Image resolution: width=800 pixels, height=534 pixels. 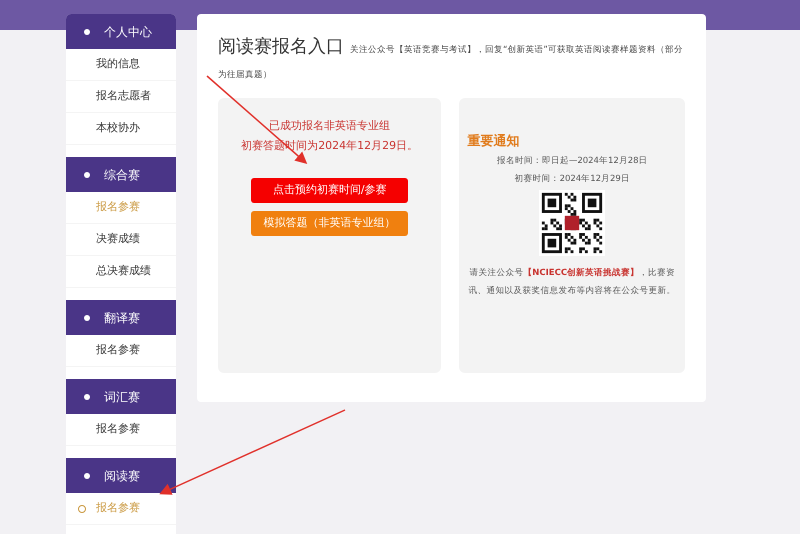 What do you see at coordinates (118, 64) in the screenshot?
I see `sidebar-item: 我的信息` at bounding box center [118, 64].